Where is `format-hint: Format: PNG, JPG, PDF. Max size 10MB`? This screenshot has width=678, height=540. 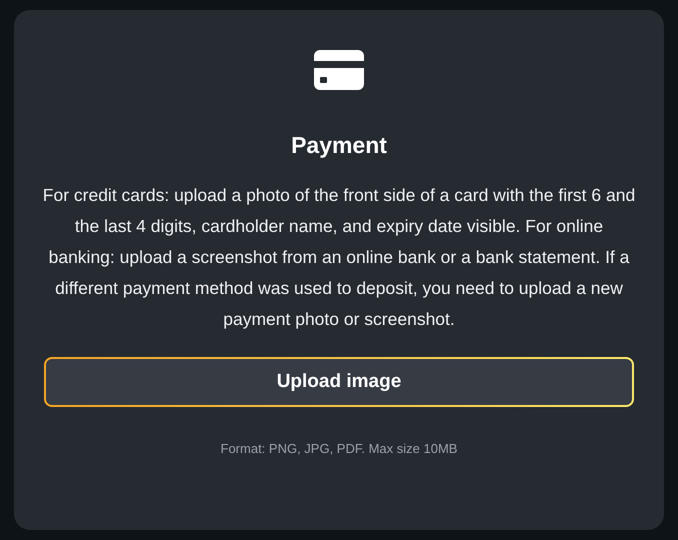 format-hint: Format: PNG, JPG, PDF. Max size 10MB is located at coordinates (339, 449).